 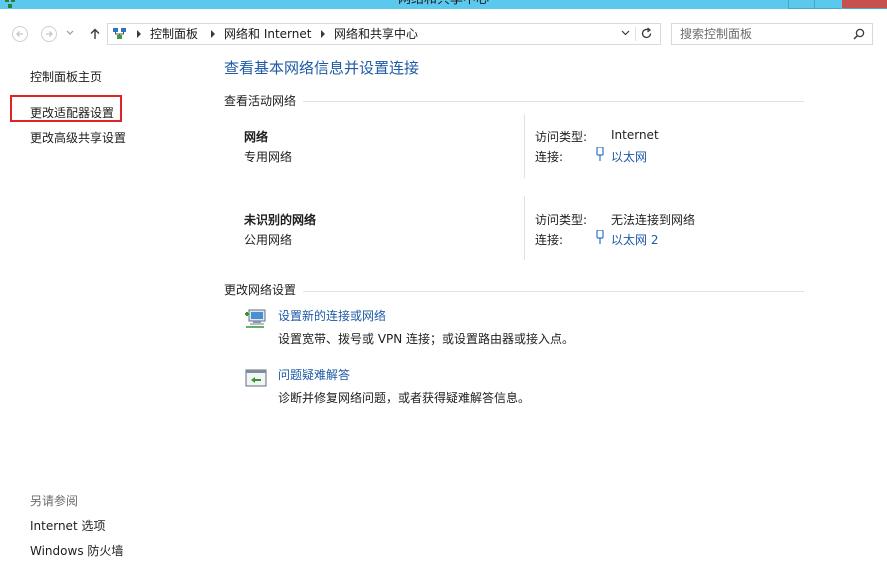 I want to click on address-dropdown-chevron-icon, so click(x=625, y=33).